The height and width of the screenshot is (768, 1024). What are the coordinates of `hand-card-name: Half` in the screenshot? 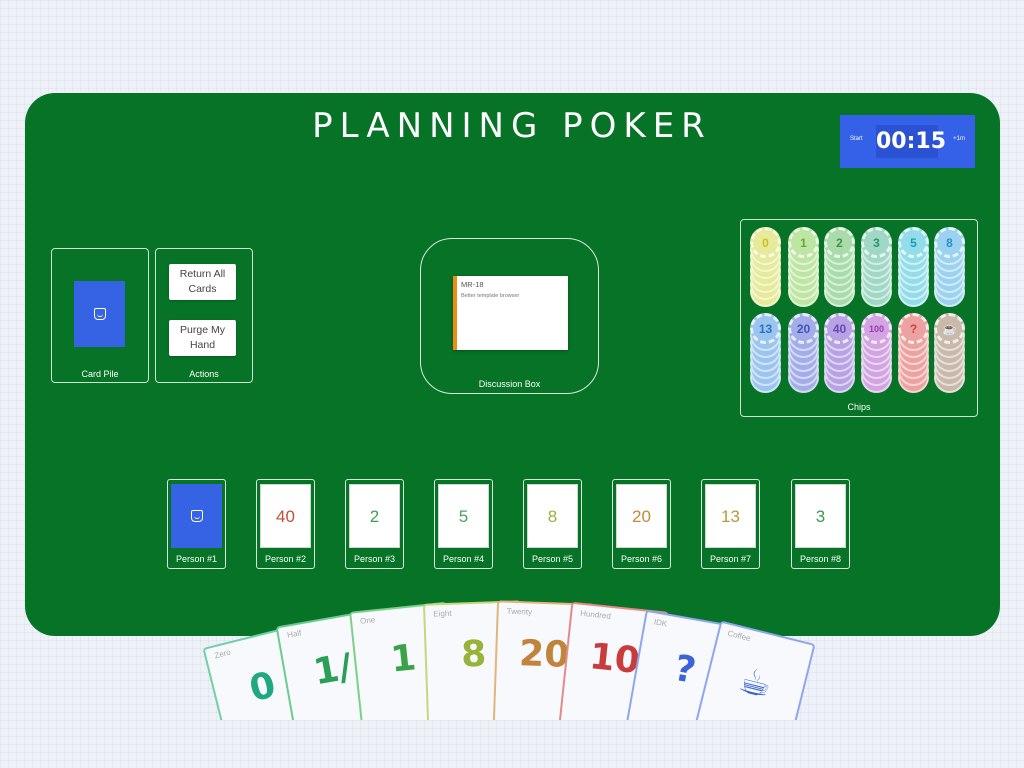 It's located at (294, 634).